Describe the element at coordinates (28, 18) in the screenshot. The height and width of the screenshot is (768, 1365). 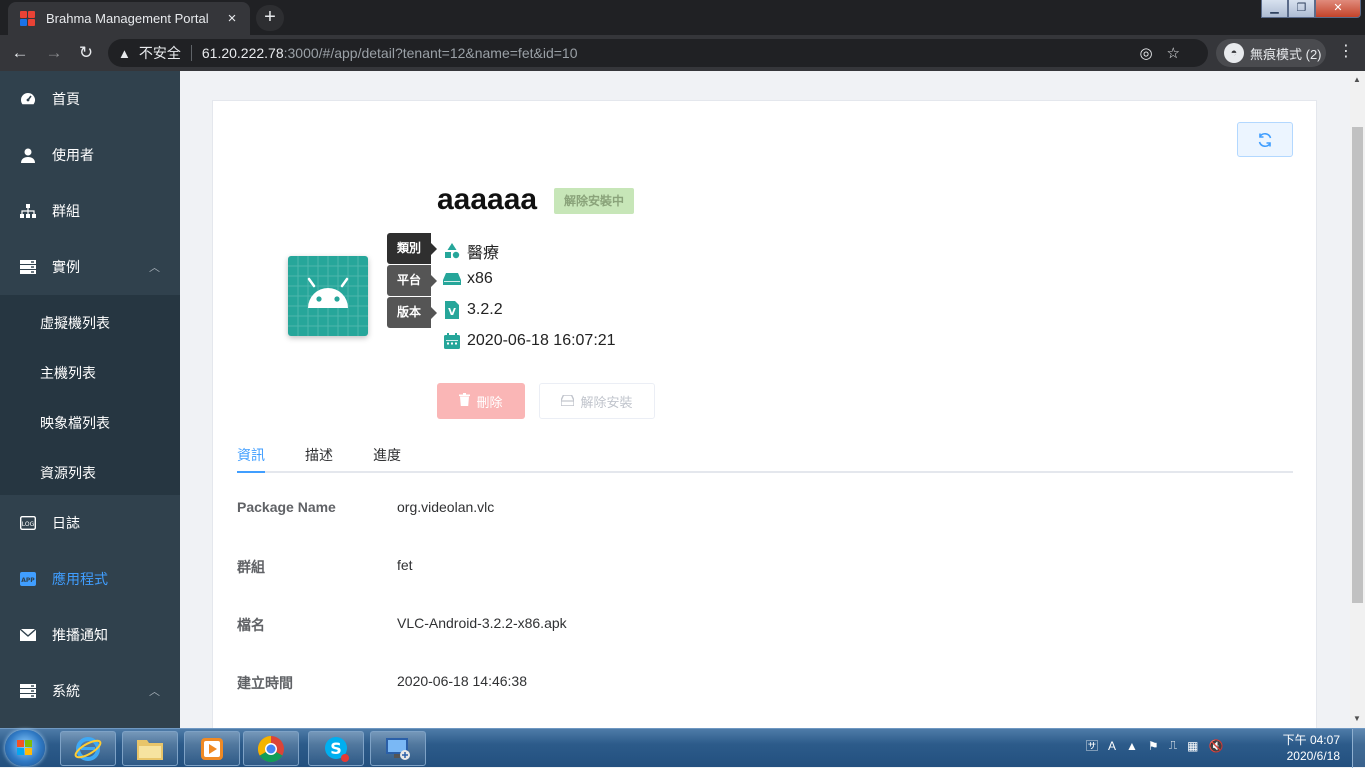
I see `portal-favicon-icon` at that location.